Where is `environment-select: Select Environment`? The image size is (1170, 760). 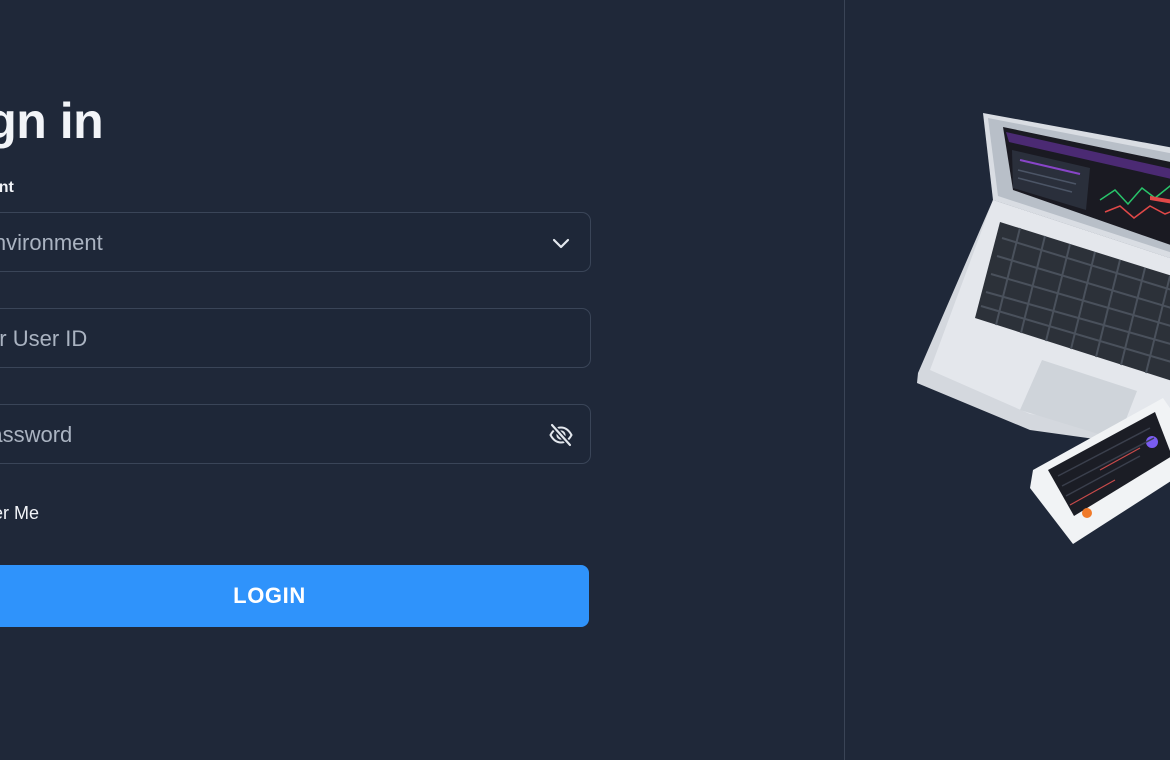 environment-select: Select Environment is located at coordinates (295, 242).